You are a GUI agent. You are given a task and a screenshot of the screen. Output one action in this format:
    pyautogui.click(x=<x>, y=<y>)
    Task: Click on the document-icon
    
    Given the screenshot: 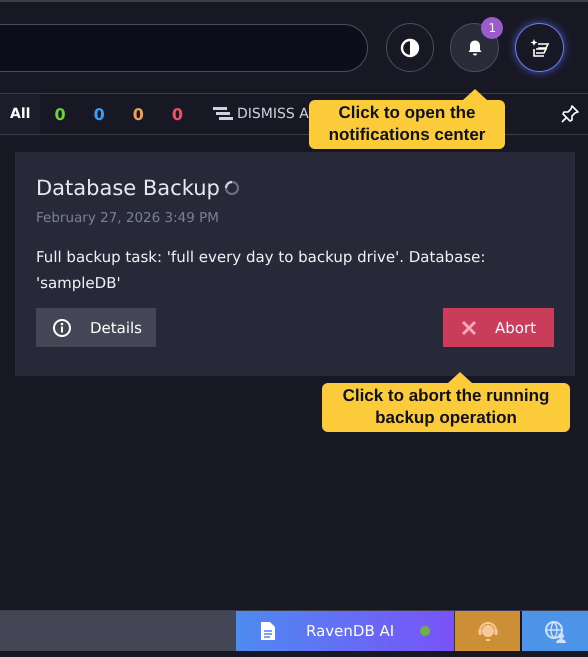 What is the action you would take?
    pyautogui.click(x=268, y=631)
    